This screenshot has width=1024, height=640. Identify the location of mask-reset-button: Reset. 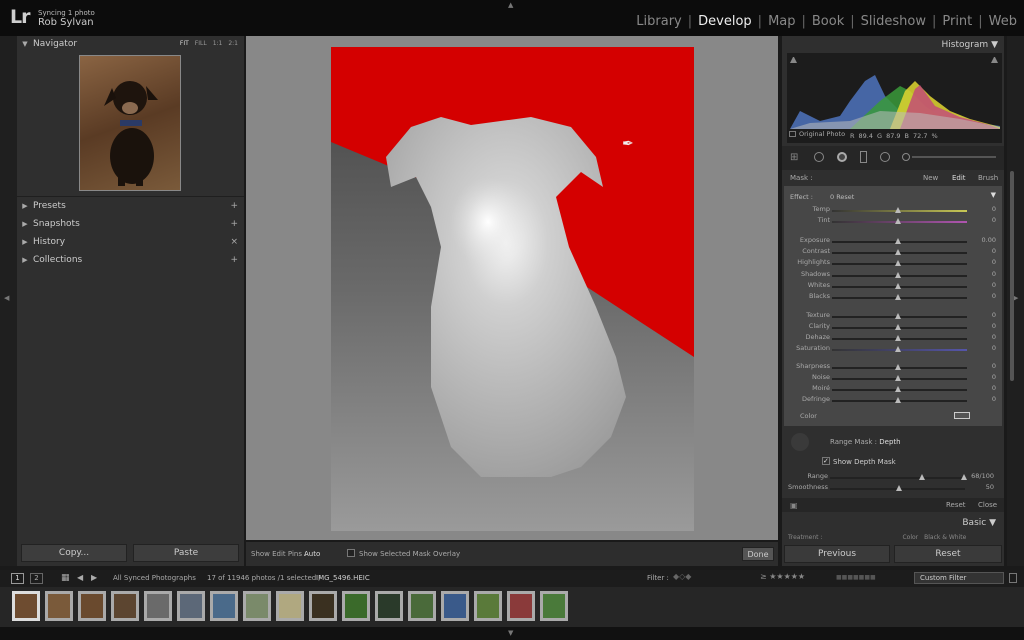
(956, 505).